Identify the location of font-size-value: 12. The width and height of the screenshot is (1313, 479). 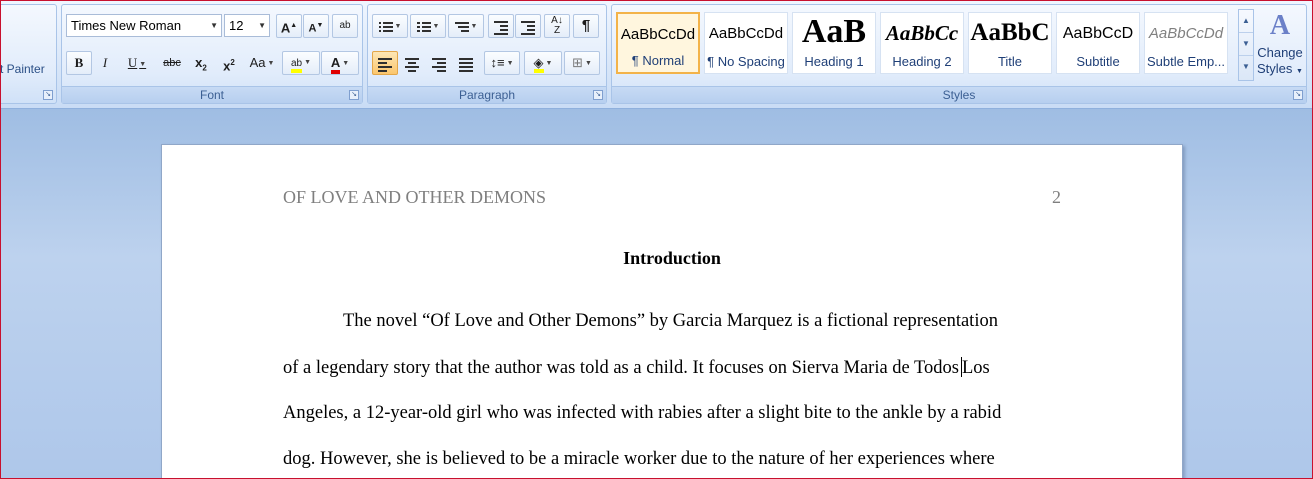
(236, 25).